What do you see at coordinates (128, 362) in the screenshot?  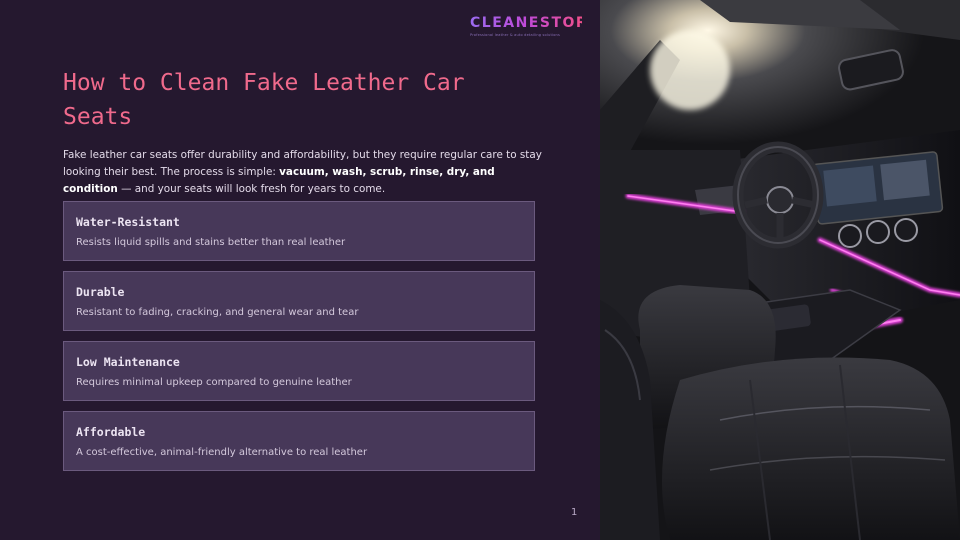 I see `feature-title: Low Maintenance` at bounding box center [128, 362].